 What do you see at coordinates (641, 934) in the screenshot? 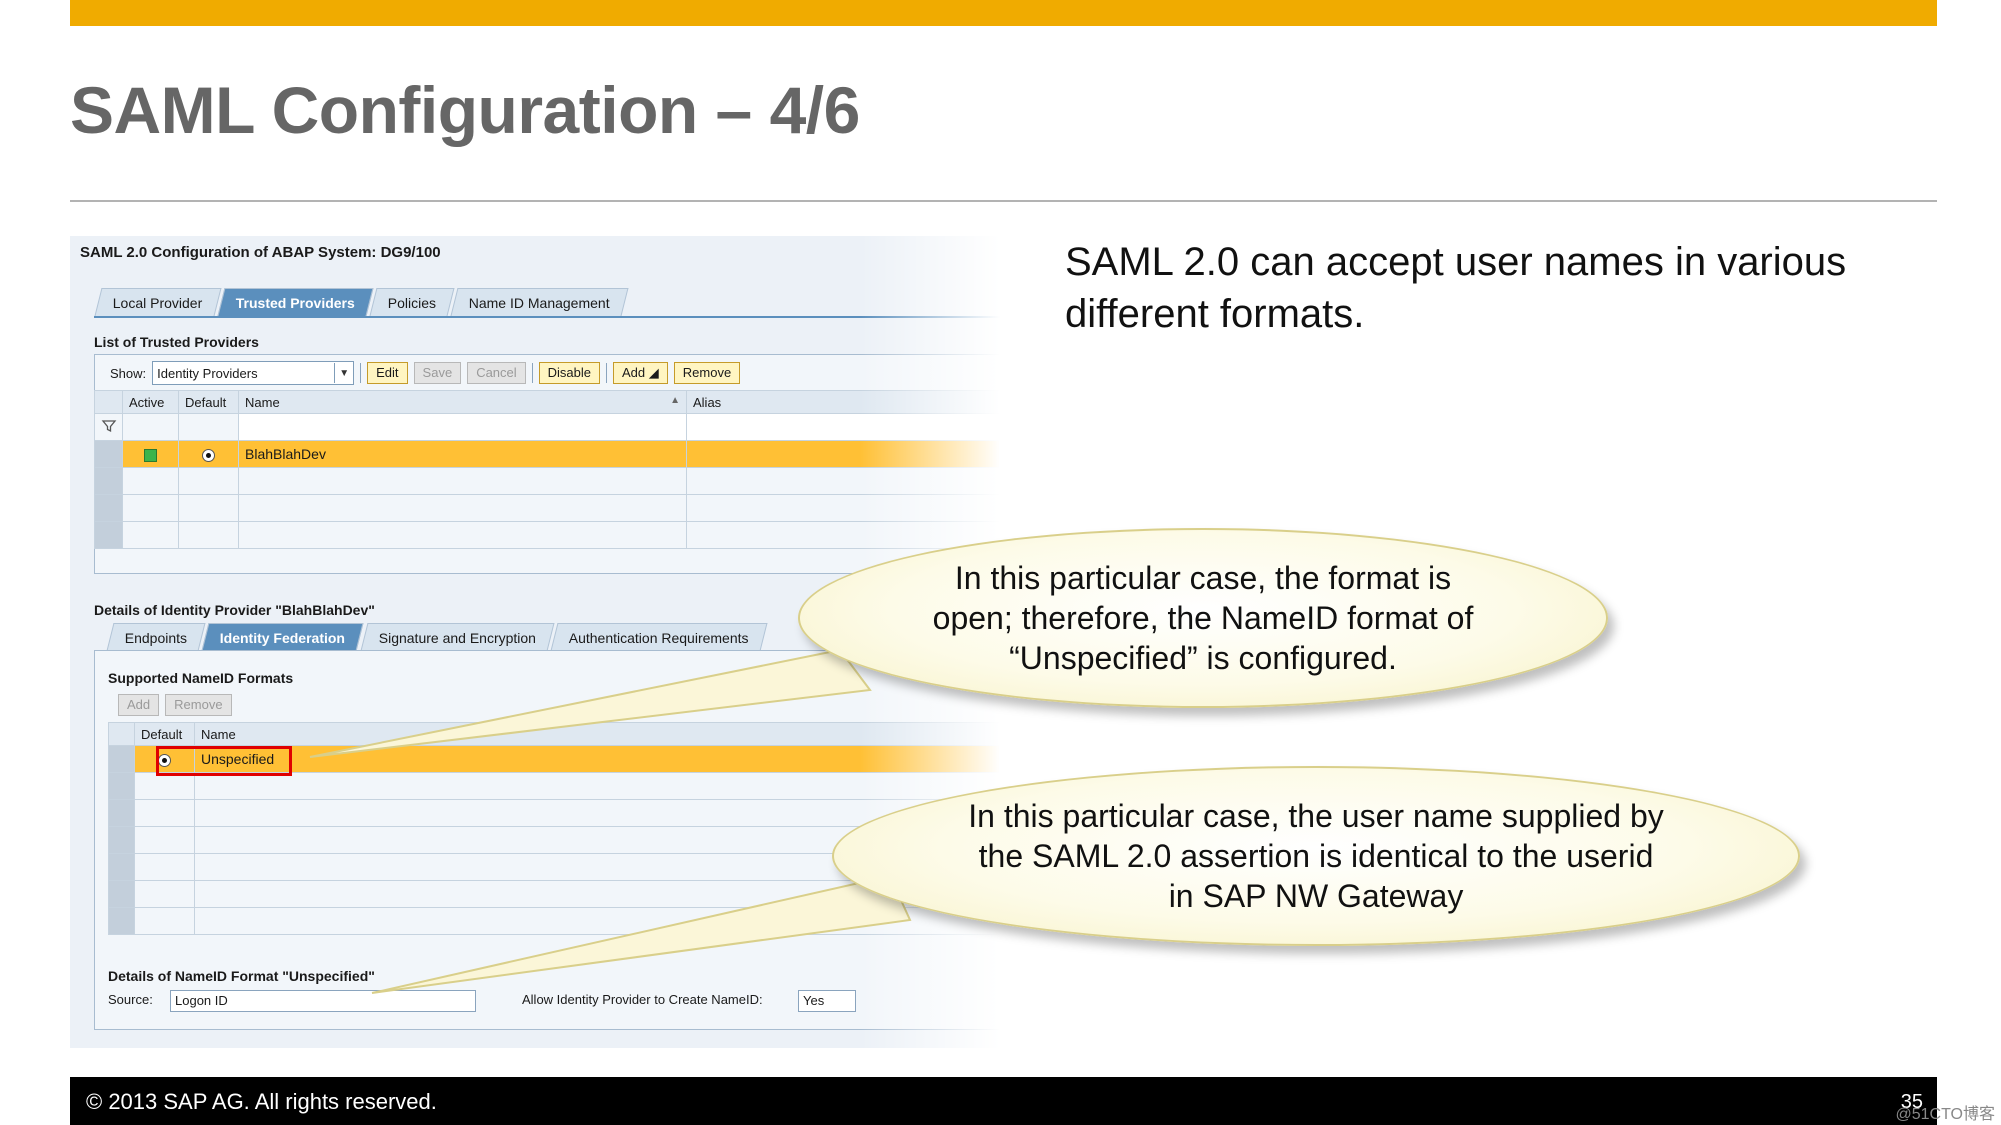
I see `callout2-pointer` at bounding box center [641, 934].